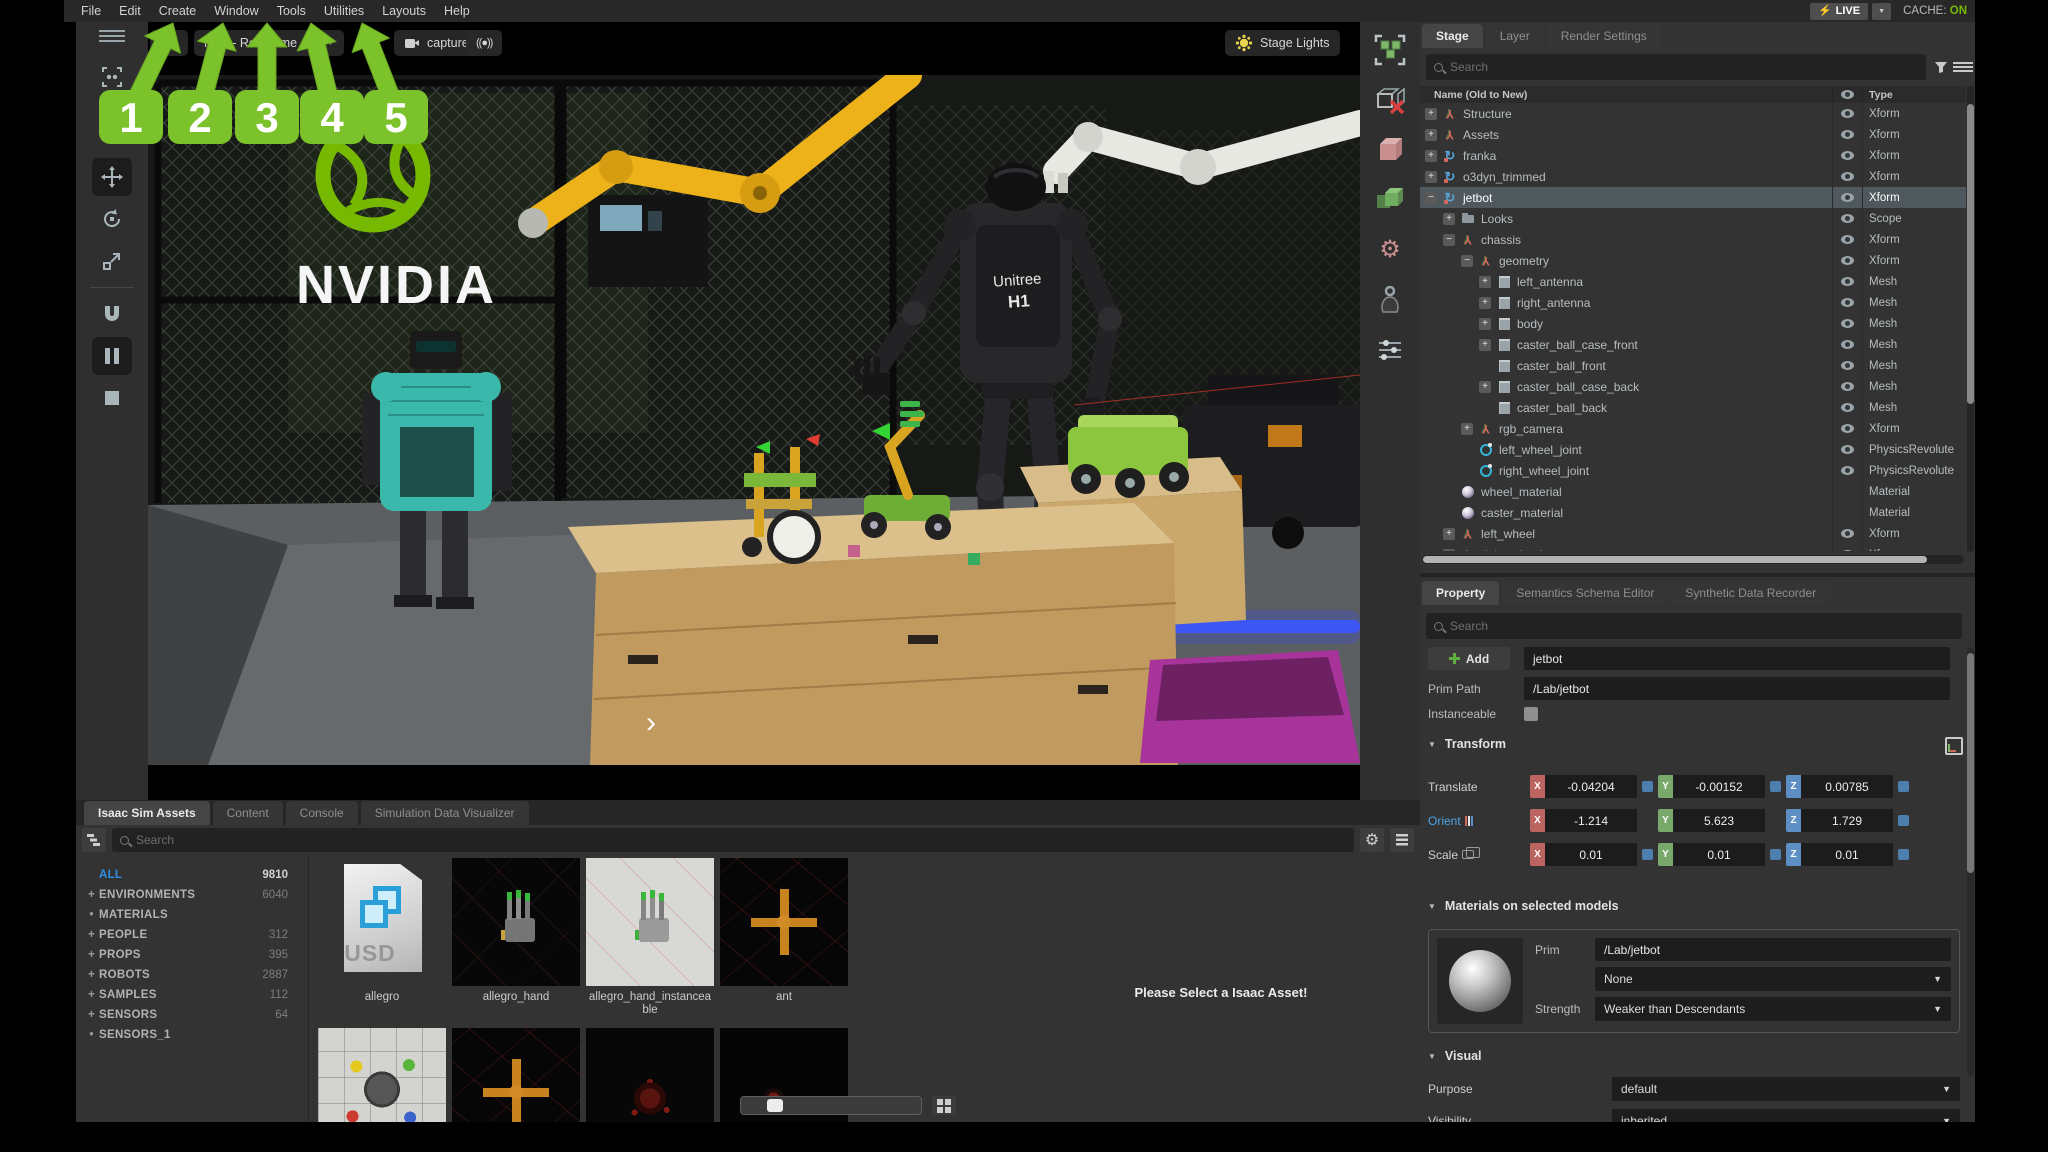 The width and height of the screenshot is (2048, 1152). What do you see at coordinates (1402, 840) in the screenshot?
I see `assets-view-button` at bounding box center [1402, 840].